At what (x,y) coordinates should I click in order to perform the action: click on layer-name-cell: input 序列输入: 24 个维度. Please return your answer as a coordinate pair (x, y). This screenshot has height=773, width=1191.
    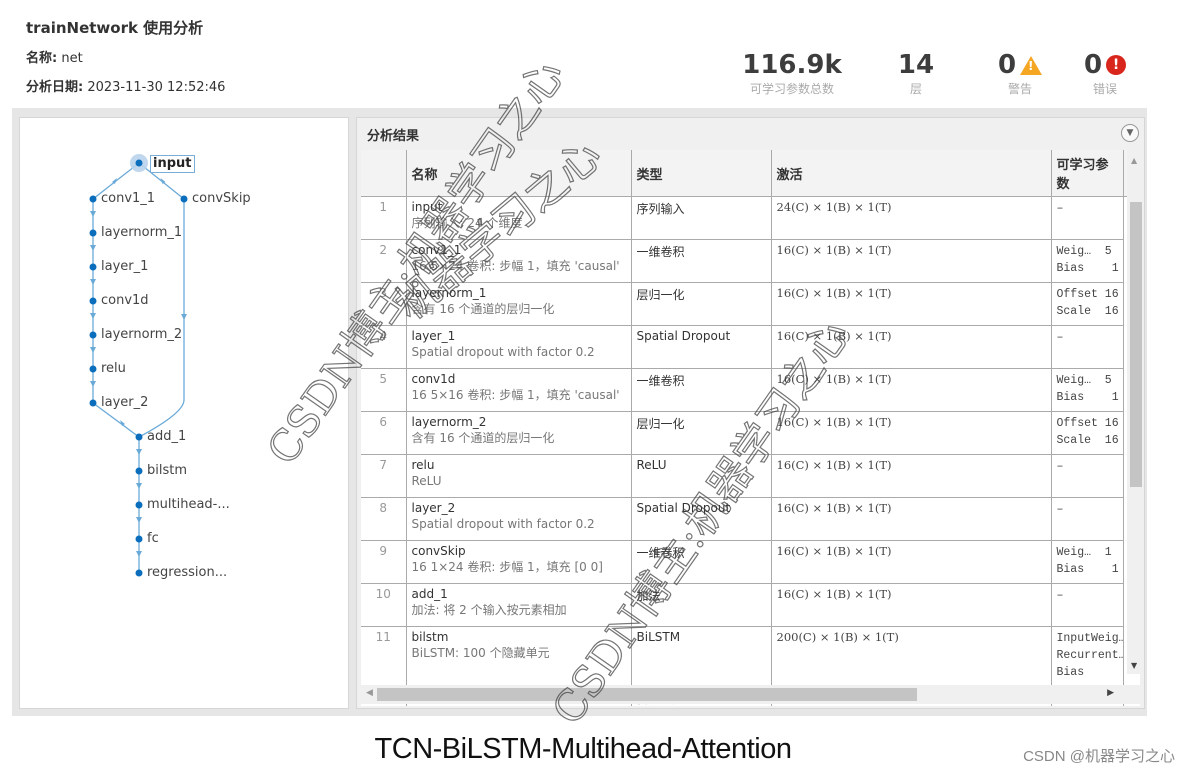
    Looking at the image, I should click on (519, 218).